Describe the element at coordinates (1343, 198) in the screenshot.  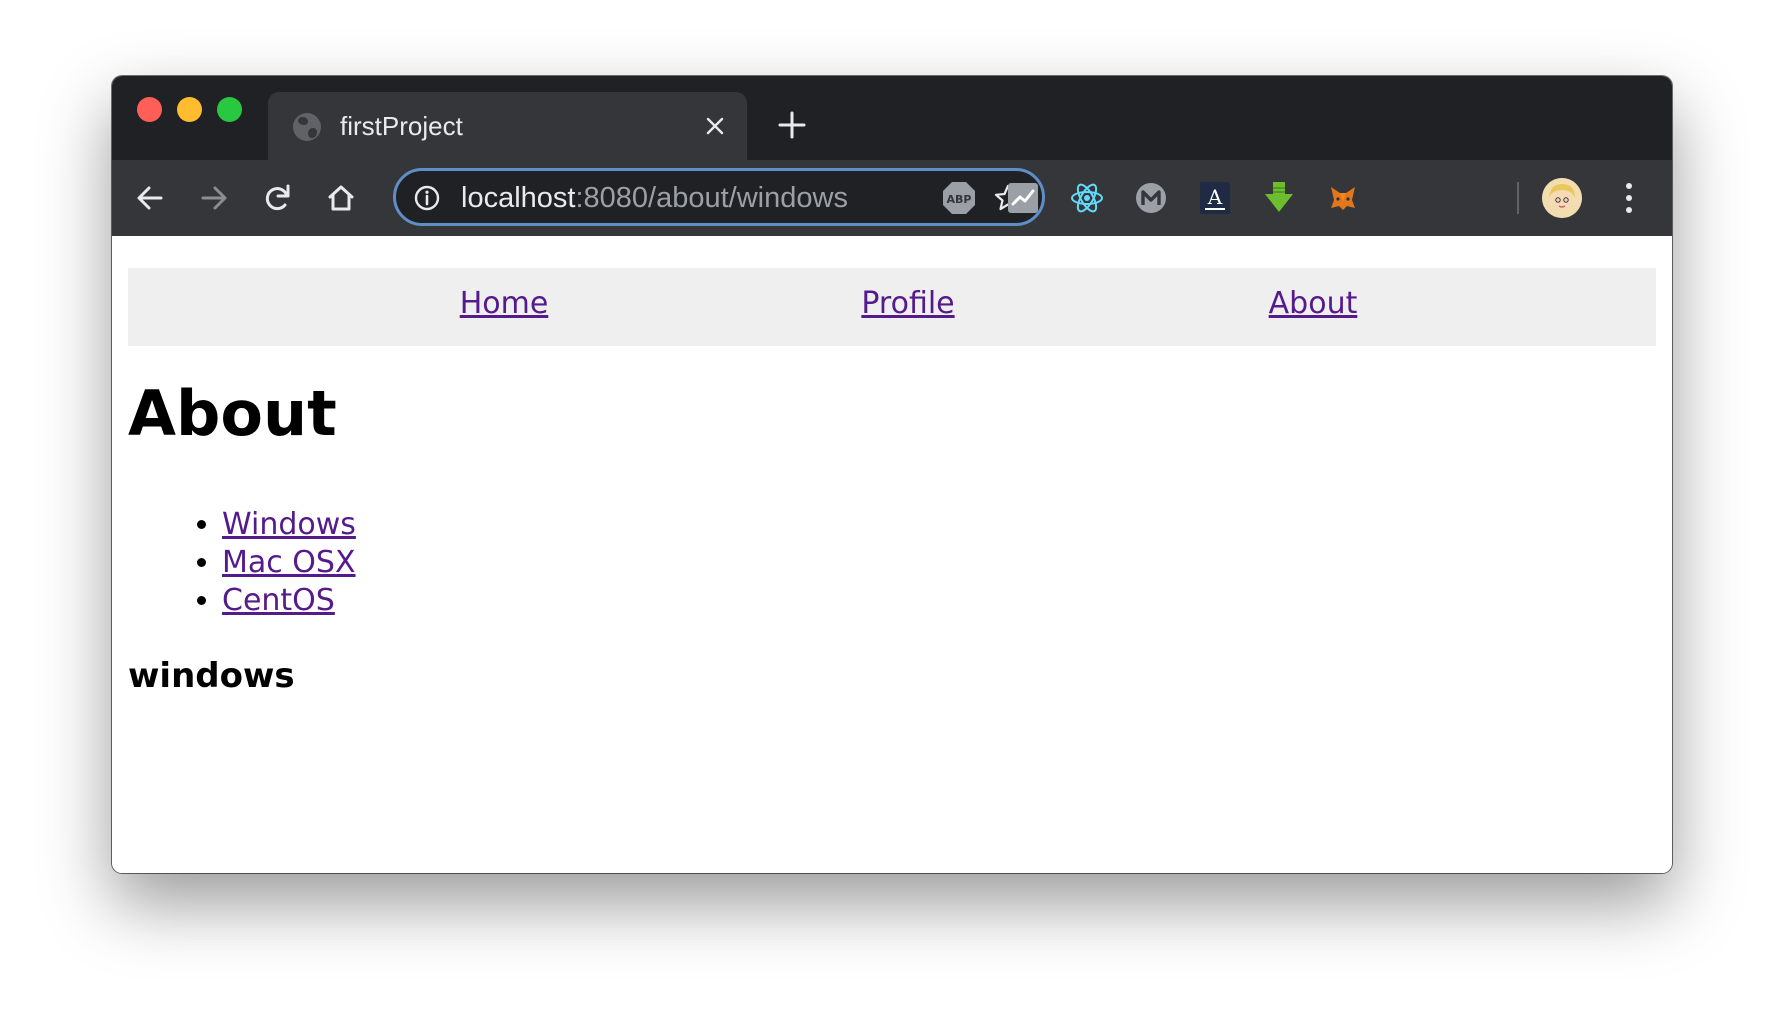
I see `metamask-fox-icon` at that location.